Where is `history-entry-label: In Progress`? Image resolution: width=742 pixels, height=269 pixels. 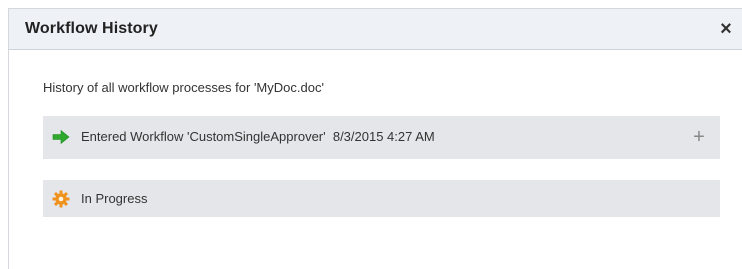 history-entry-label: In Progress is located at coordinates (114, 198).